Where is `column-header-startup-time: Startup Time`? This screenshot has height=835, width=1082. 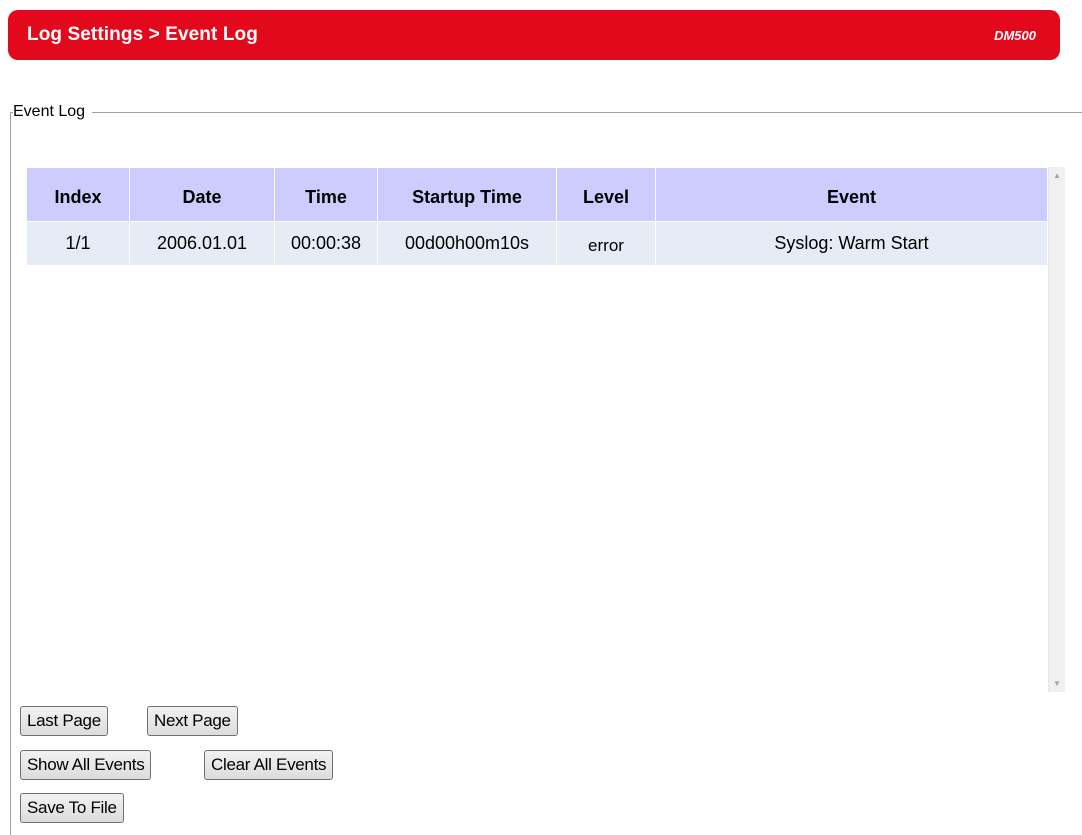
column-header-startup-time: Startup Time is located at coordinates (467, 194).